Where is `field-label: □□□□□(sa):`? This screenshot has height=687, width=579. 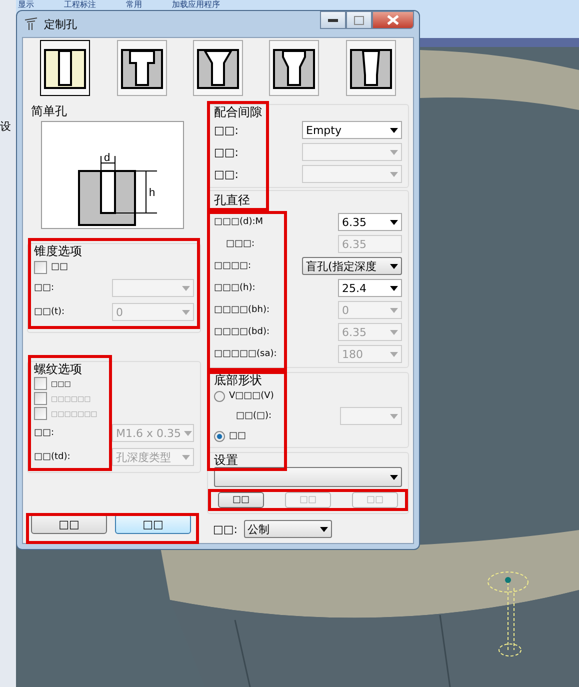 field-label: □□□□□(sa): is located at coordinates (245, 354).